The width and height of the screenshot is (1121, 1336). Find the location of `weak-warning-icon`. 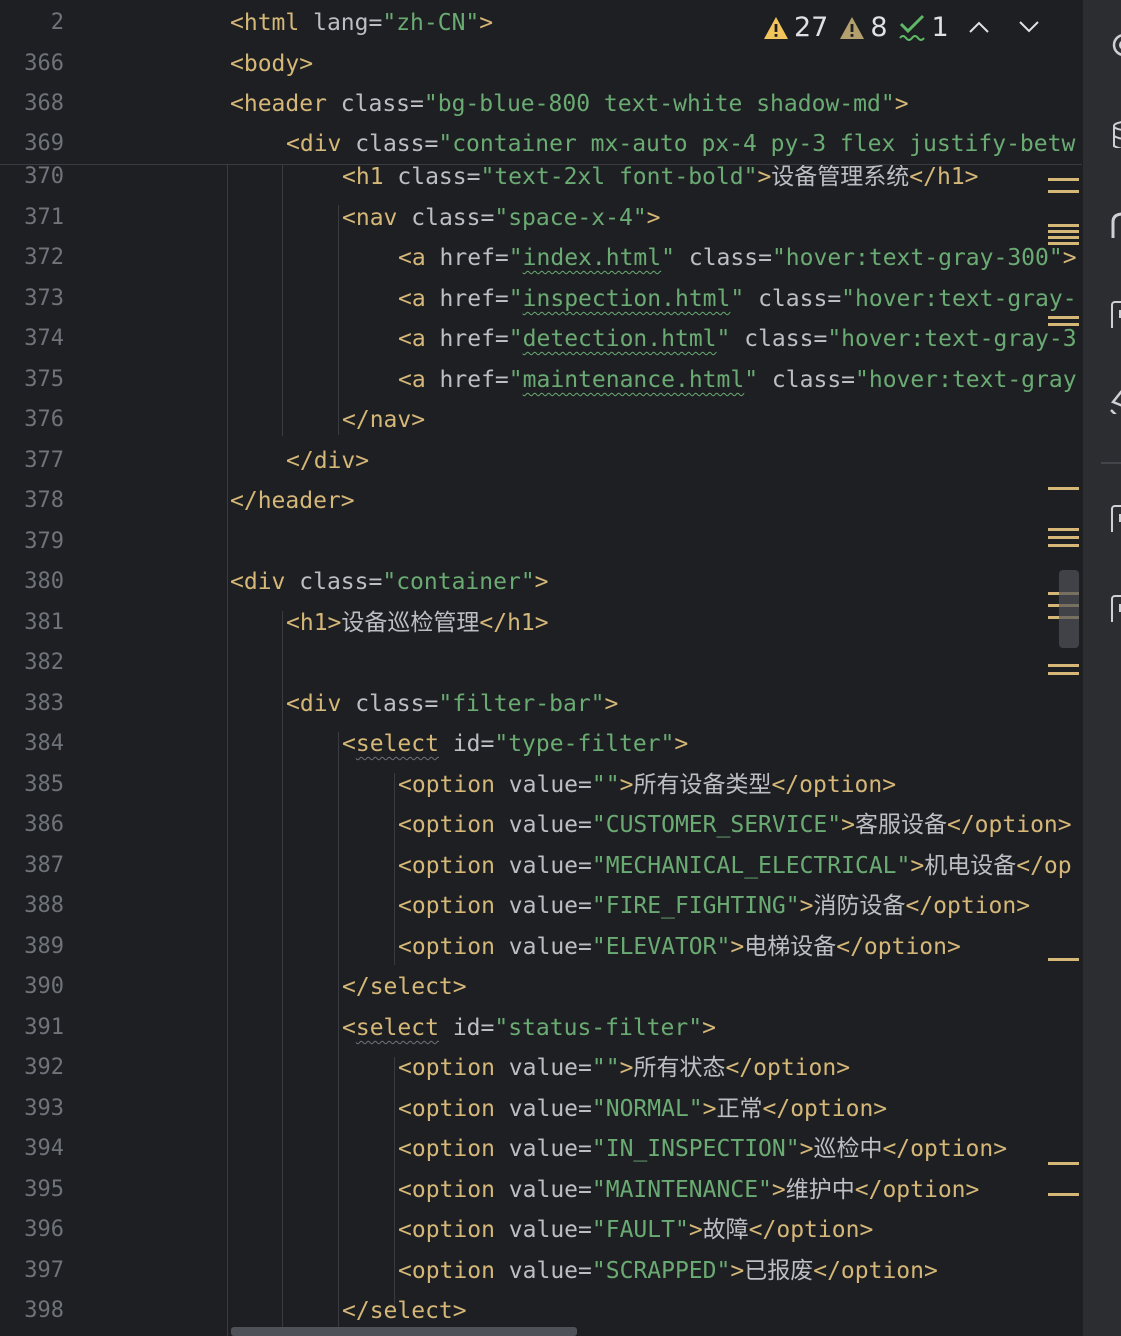

weak-warning-icon is located at coordinates (852, 27).